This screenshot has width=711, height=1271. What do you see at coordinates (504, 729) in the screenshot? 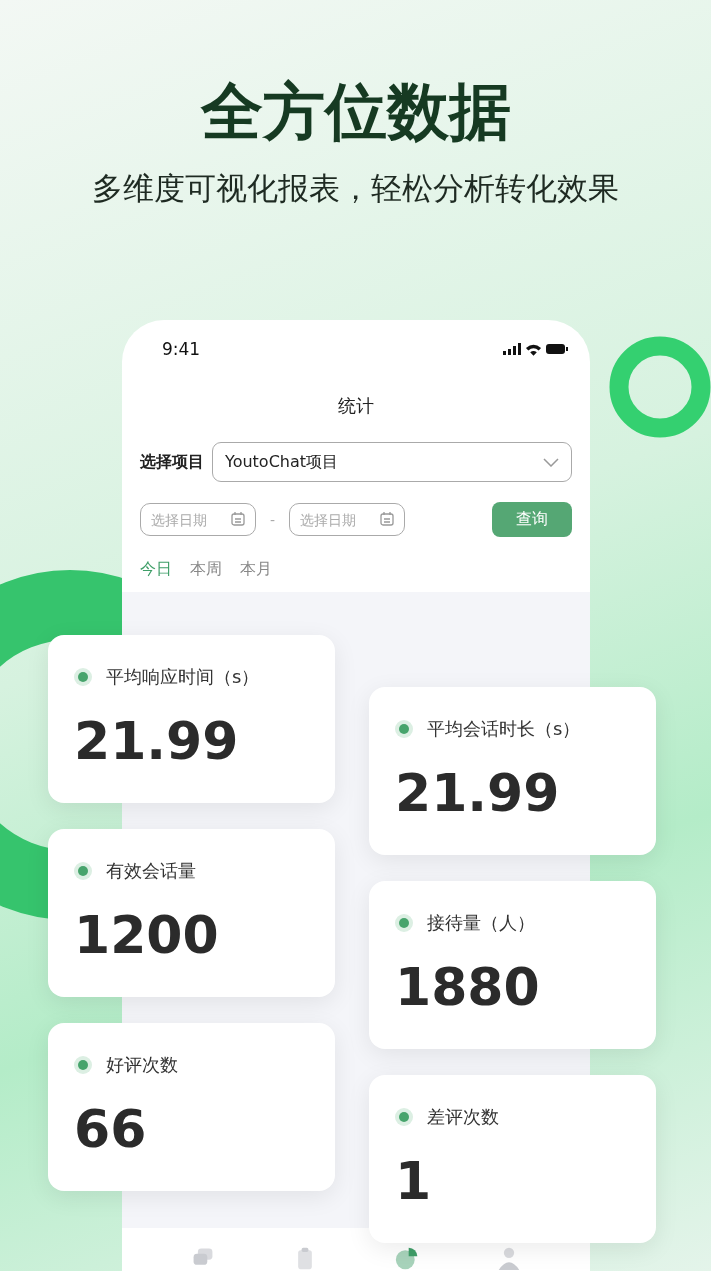
I see `stat-label: 平均会话时长（s）` at bounding box center [504, 729].